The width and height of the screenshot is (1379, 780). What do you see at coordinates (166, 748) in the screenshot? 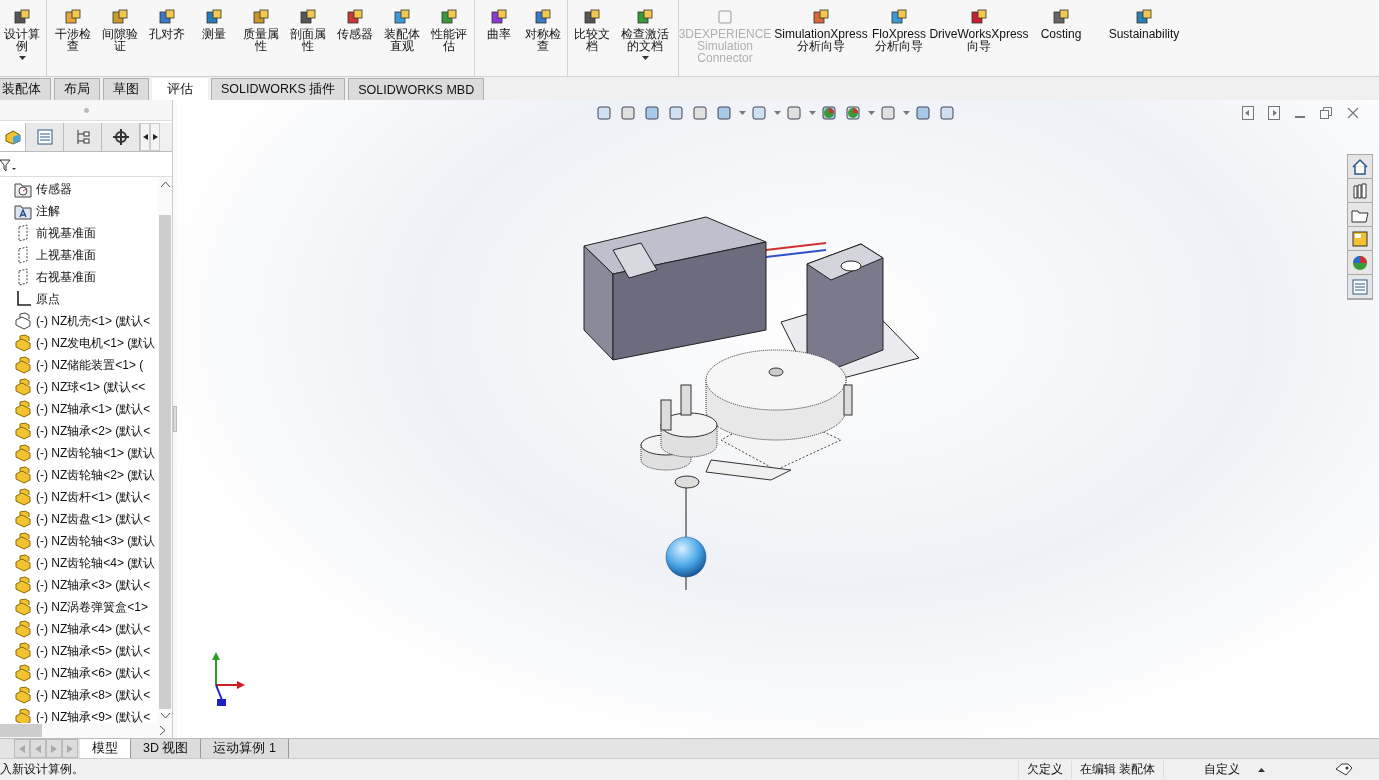
I see `sheet-tab: 3D 视图` at bounding box center [166, 748].